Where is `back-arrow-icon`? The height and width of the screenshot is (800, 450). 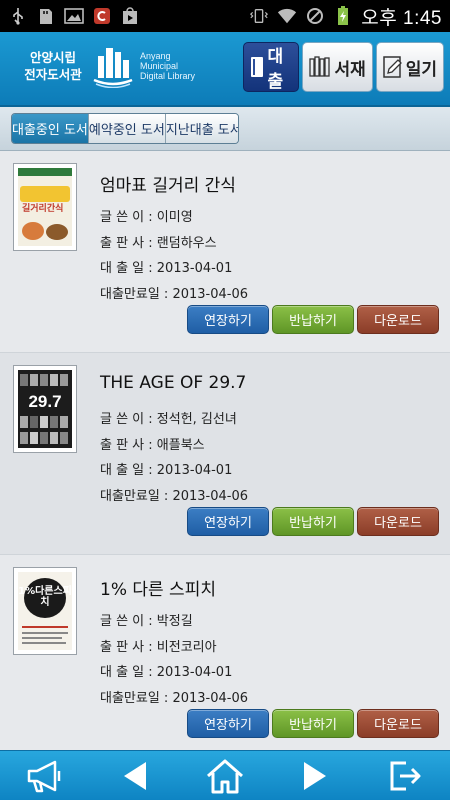
back-arrow-icon is located at coordinates (135, 775).